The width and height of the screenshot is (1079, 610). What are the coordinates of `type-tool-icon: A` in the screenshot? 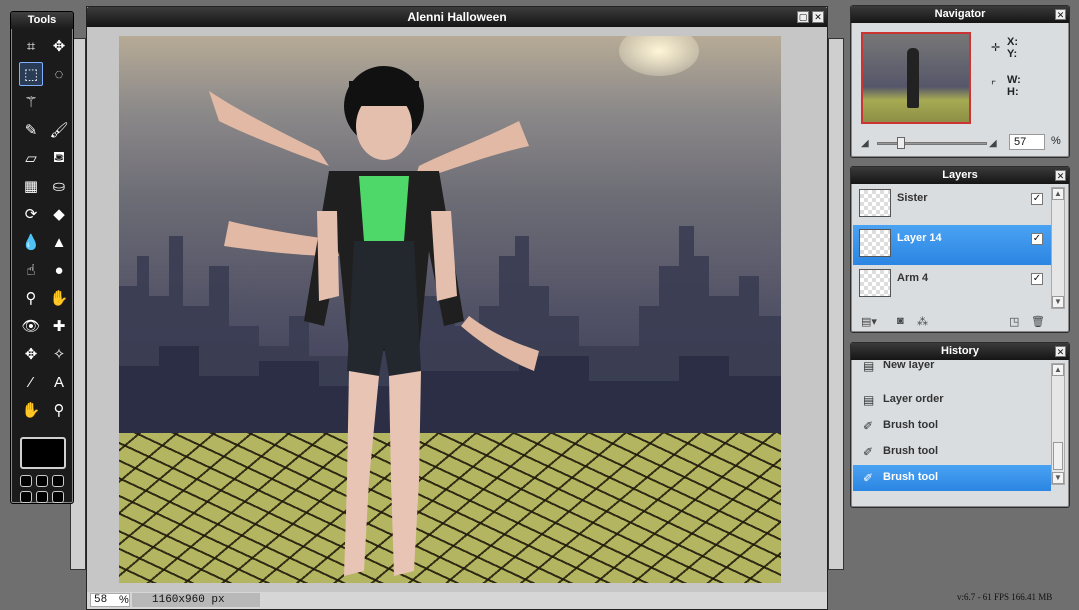 It's located at (59, 382).